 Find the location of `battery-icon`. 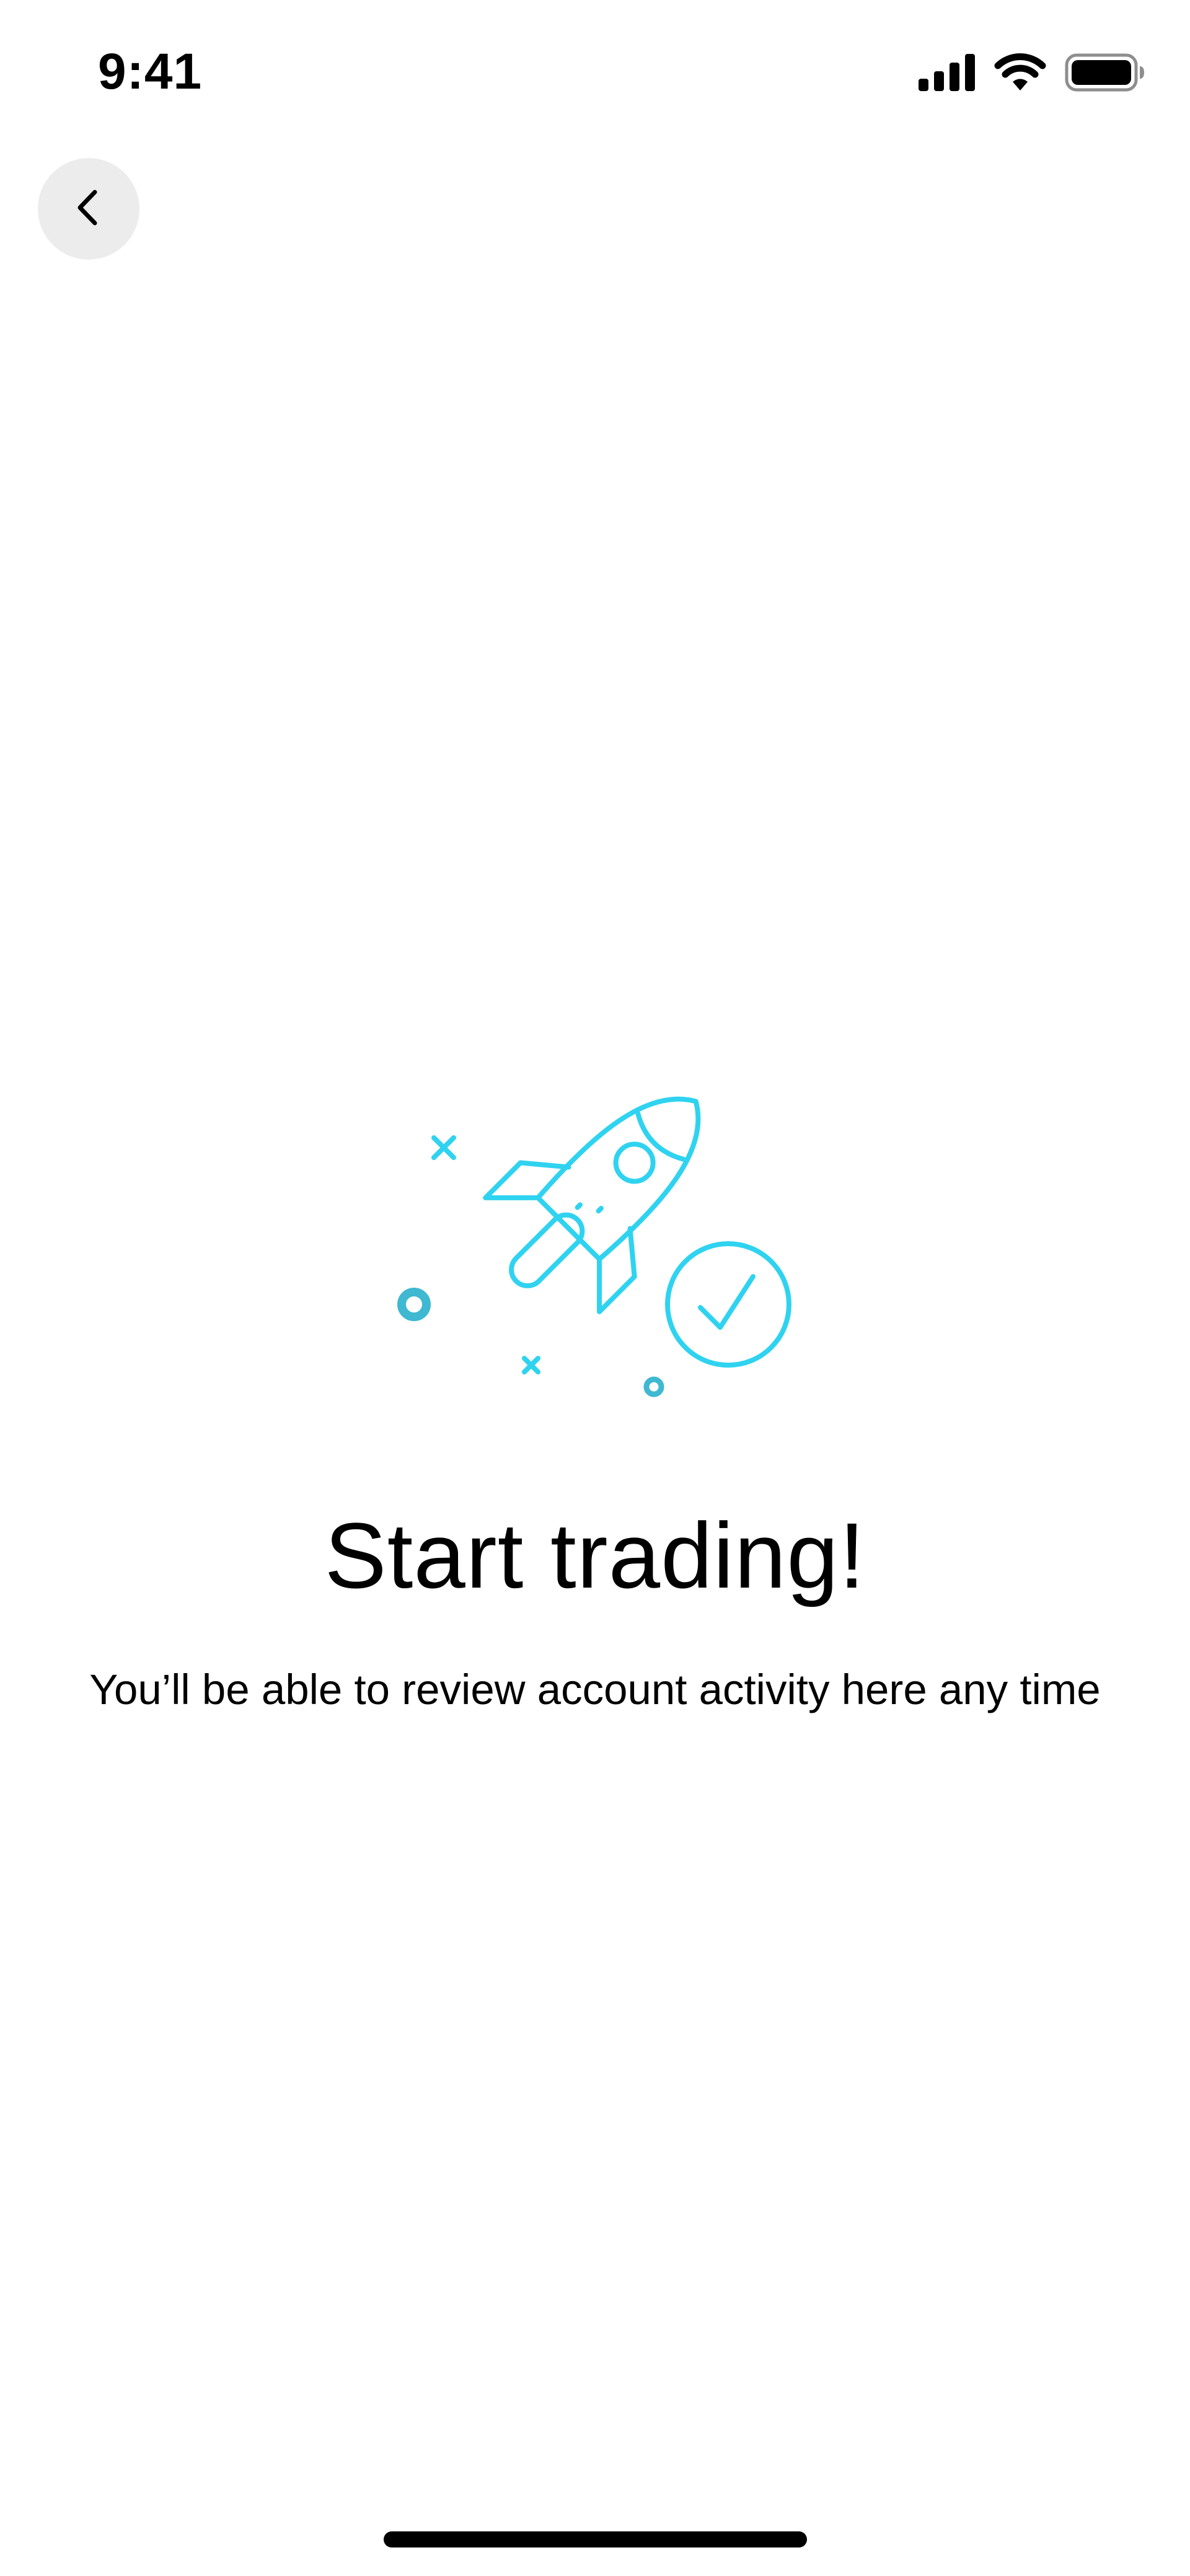

battery-icon is located at coordinates (1105, 74).